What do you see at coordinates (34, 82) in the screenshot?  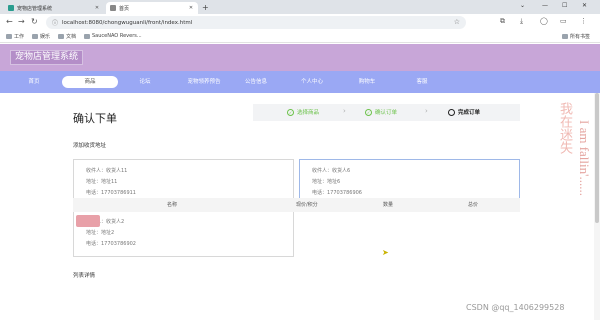 I see `nav-item-home: 首页` at bounding box center [34, 82].